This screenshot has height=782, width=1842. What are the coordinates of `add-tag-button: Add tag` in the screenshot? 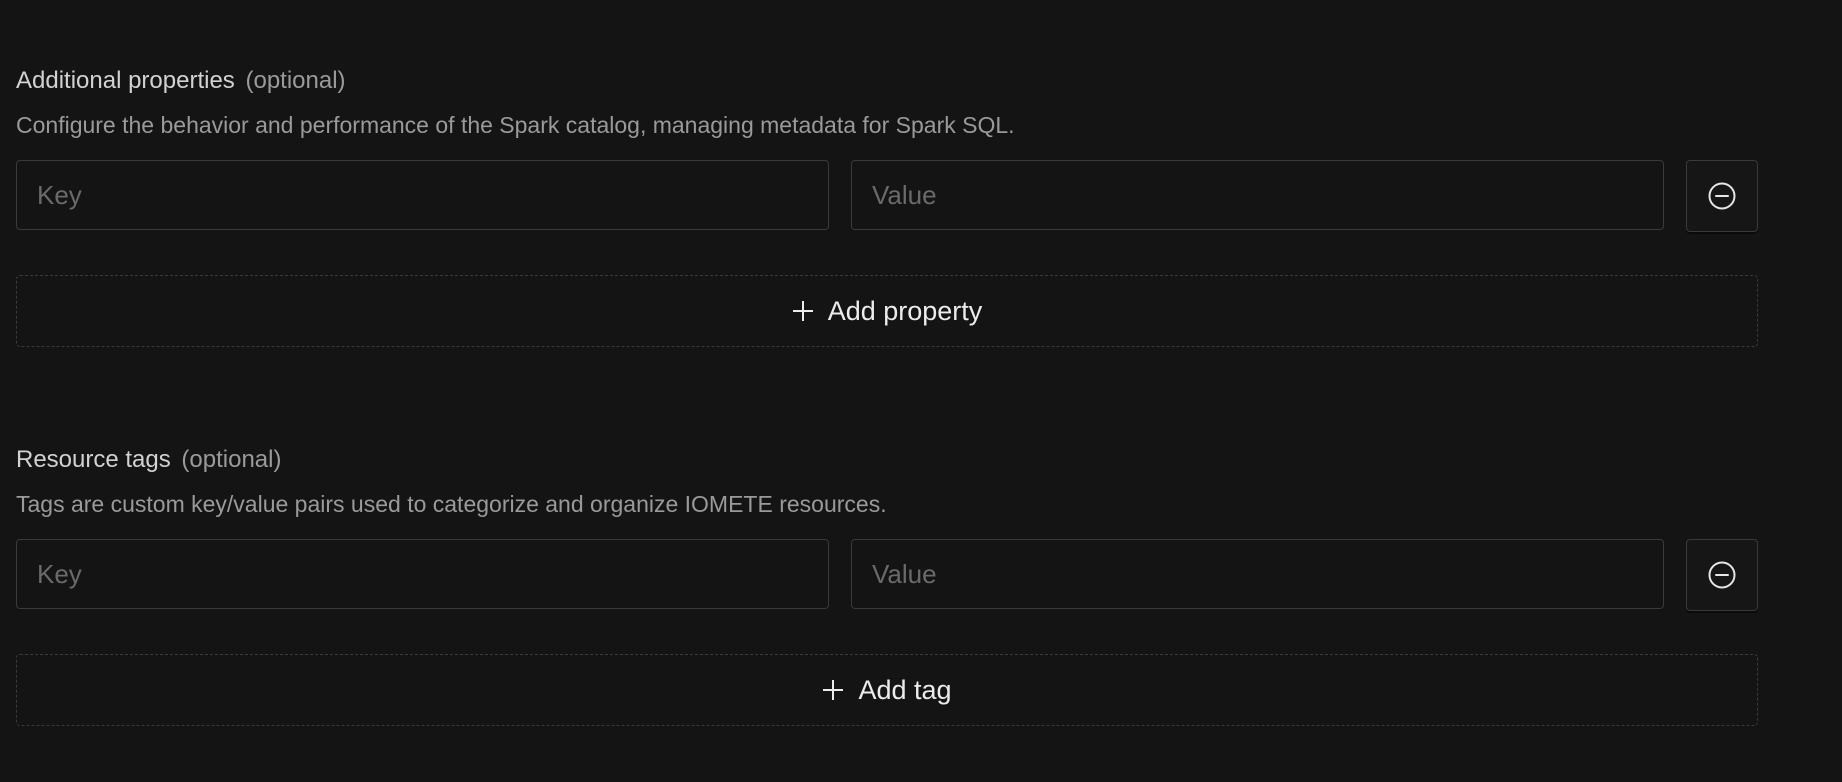 It's located at (887, 690).